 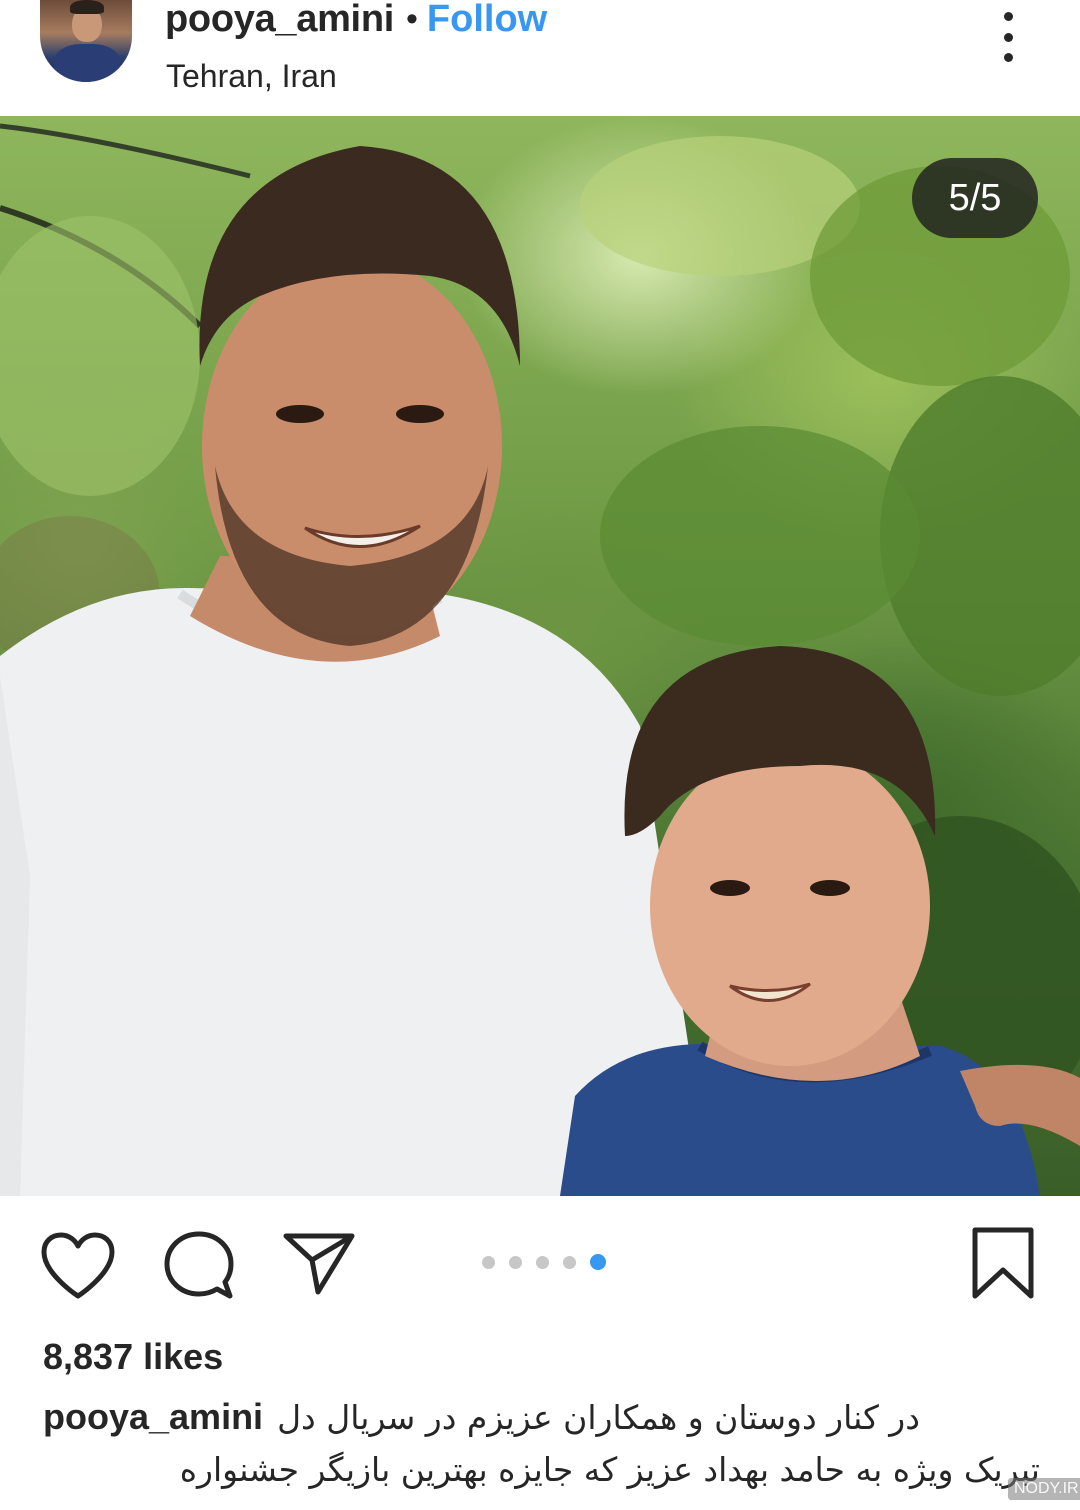 I want to click on follow-button: Follow, so click(x=487, y=20).